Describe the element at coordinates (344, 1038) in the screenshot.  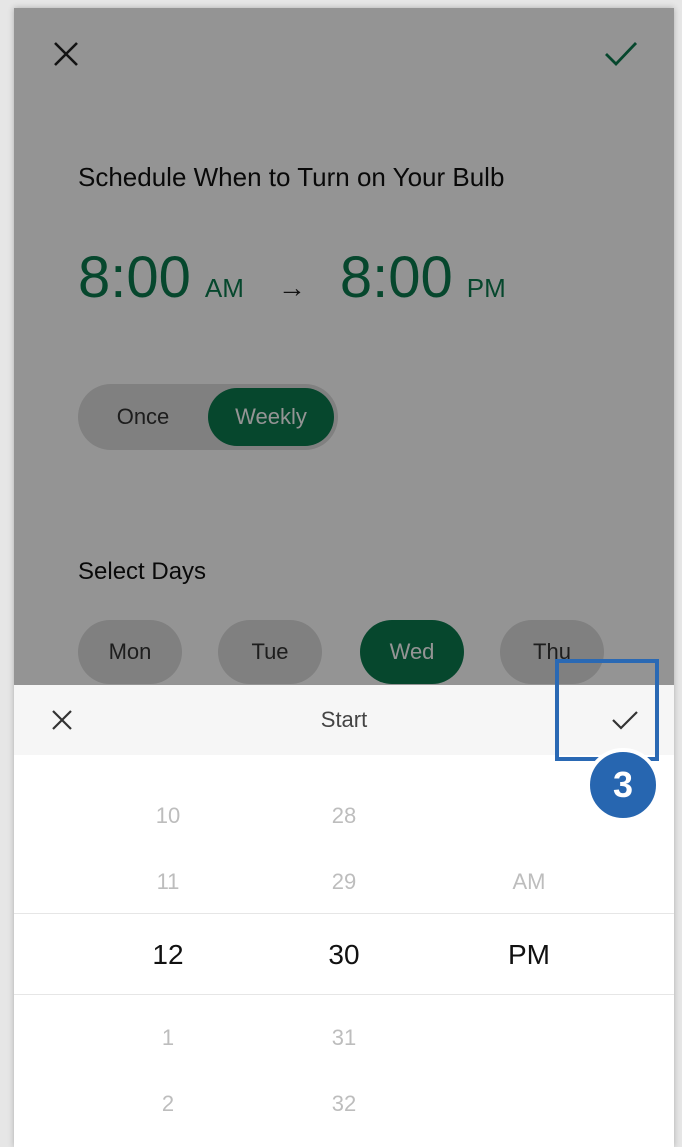
I see `minute-option: 31` at that location.